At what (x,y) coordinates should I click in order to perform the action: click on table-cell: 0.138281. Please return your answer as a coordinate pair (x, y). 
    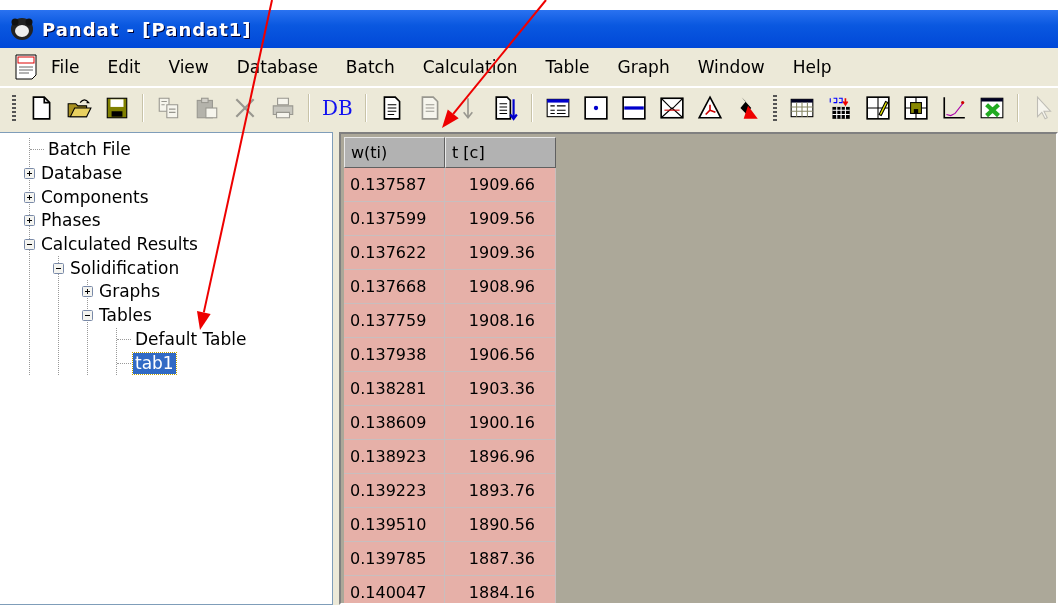
    Looking at the image, I should click on (394, 389).